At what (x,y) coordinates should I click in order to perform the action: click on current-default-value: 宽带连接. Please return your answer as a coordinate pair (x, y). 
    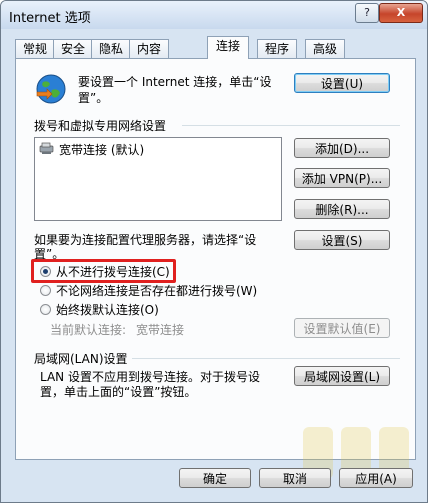
    Looking at the image, I should click on (160, 330).